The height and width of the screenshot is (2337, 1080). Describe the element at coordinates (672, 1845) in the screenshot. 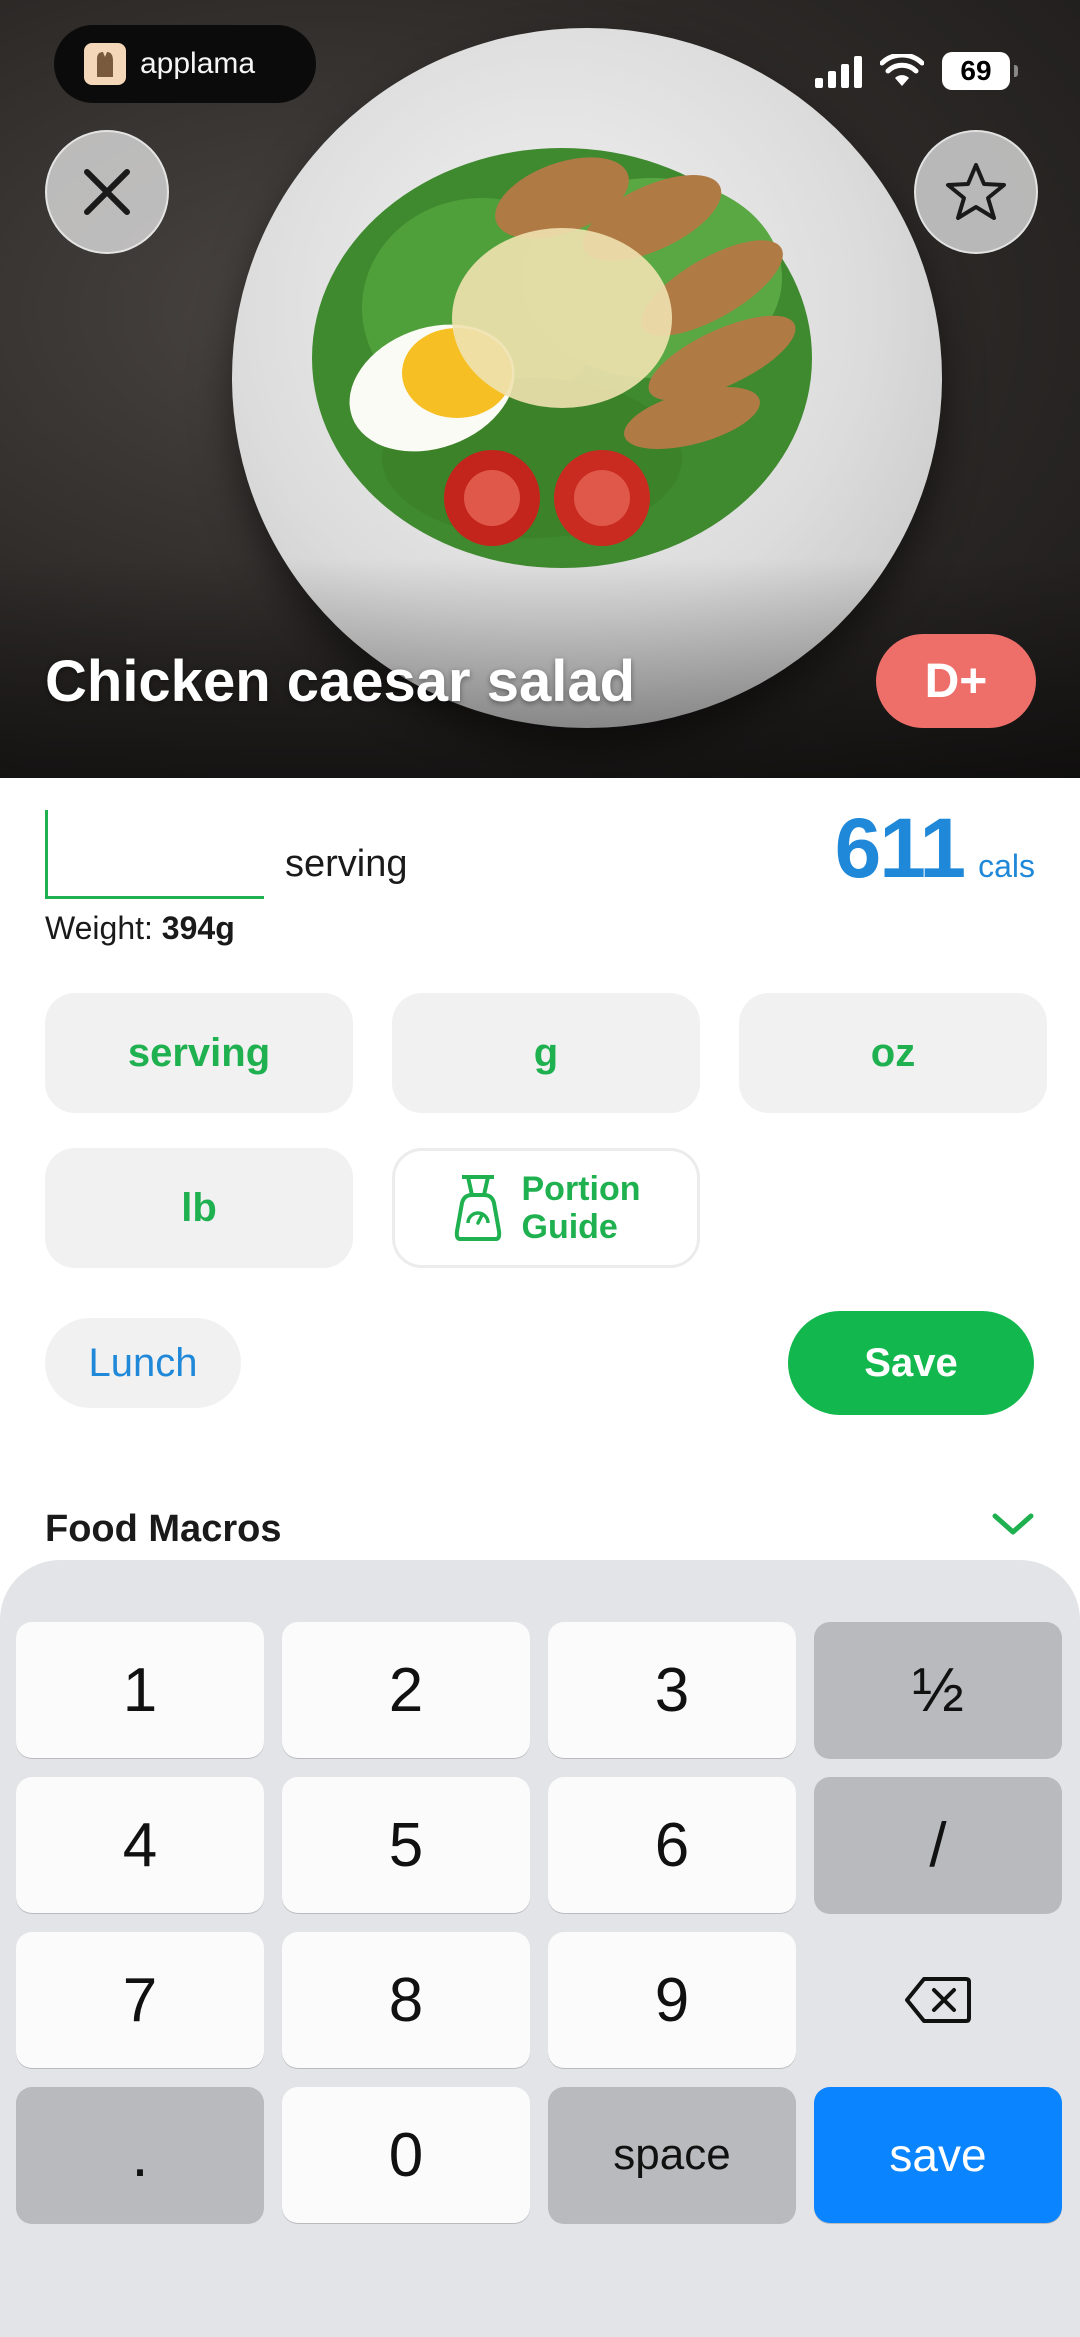

I see `key-6: 6` at that location.